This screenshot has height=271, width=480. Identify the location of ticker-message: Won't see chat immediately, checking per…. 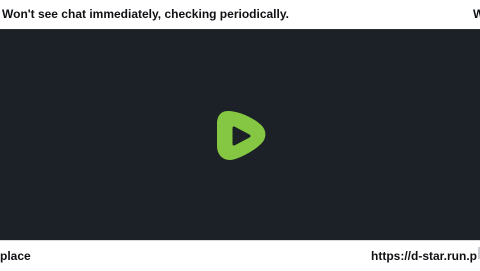
(145, 14).